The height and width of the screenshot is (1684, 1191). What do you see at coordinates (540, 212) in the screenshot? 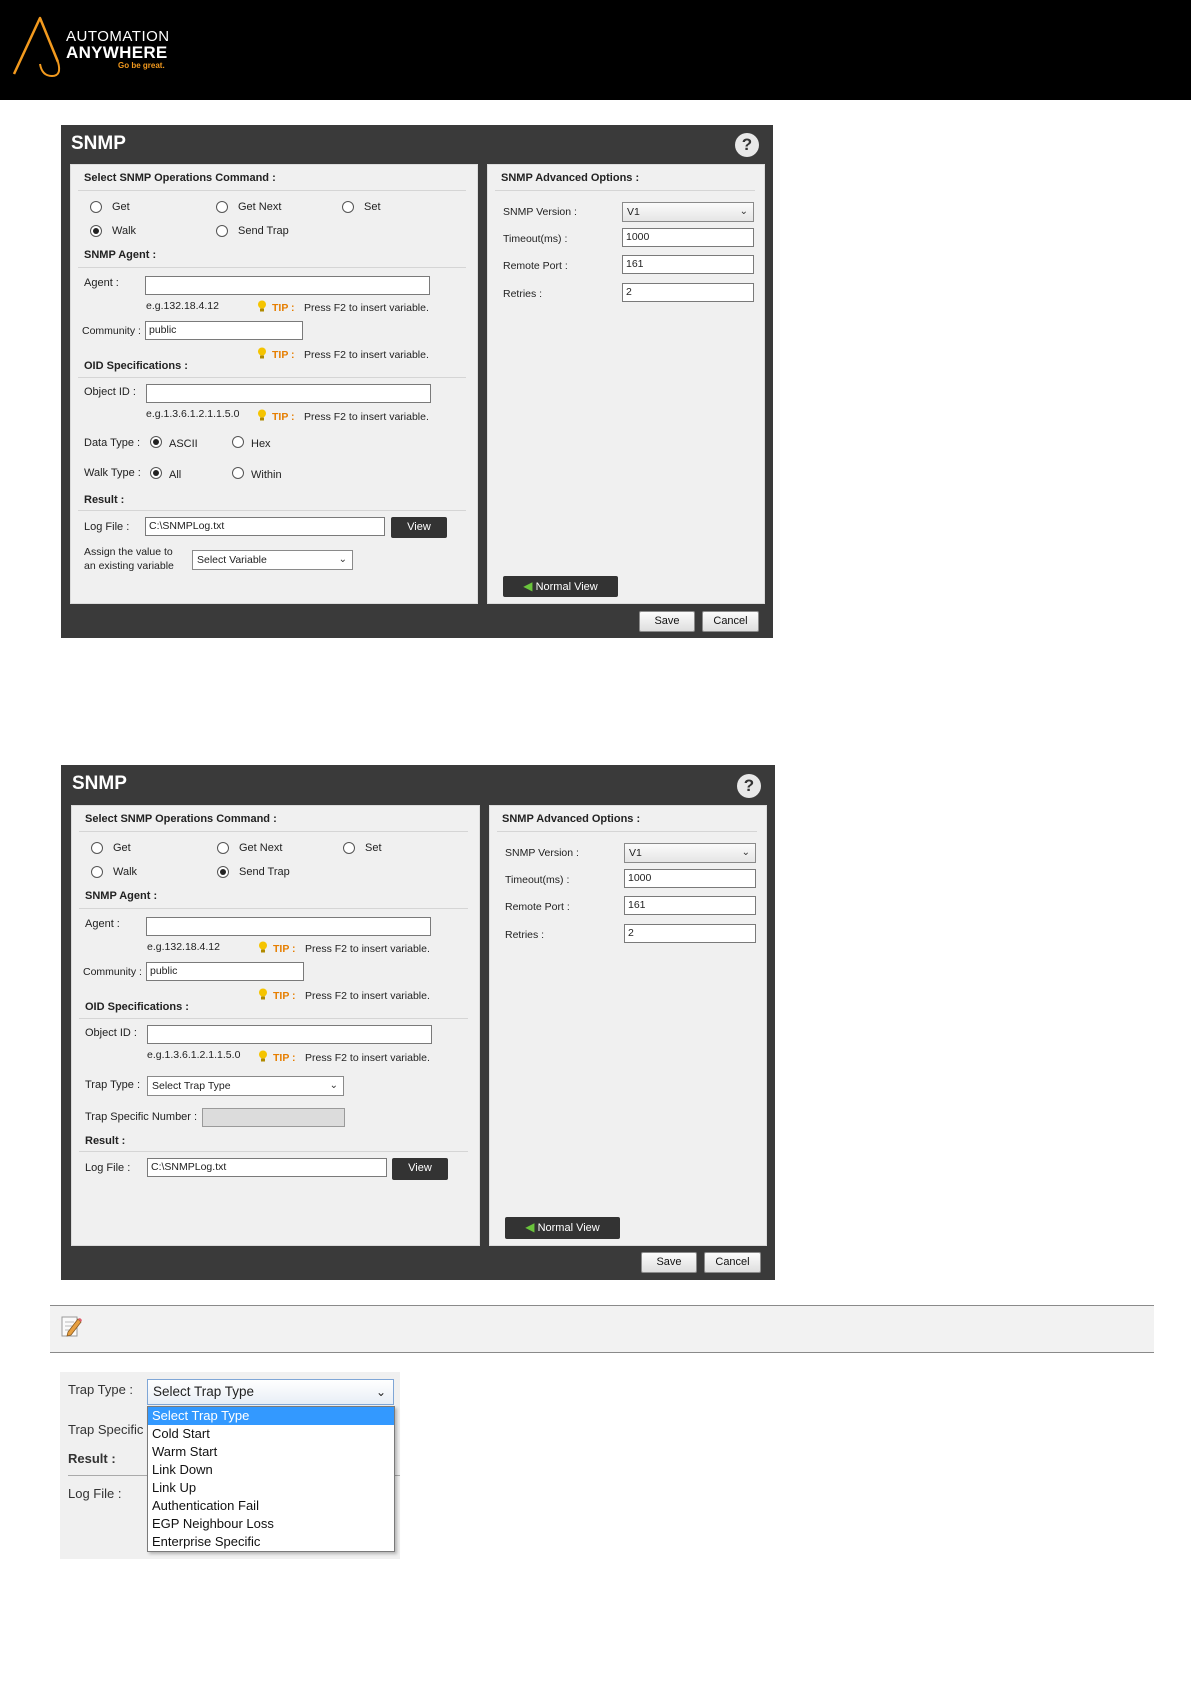
I see `snmp-version-label: SNMP Version :` at bounding box center [540, 212].